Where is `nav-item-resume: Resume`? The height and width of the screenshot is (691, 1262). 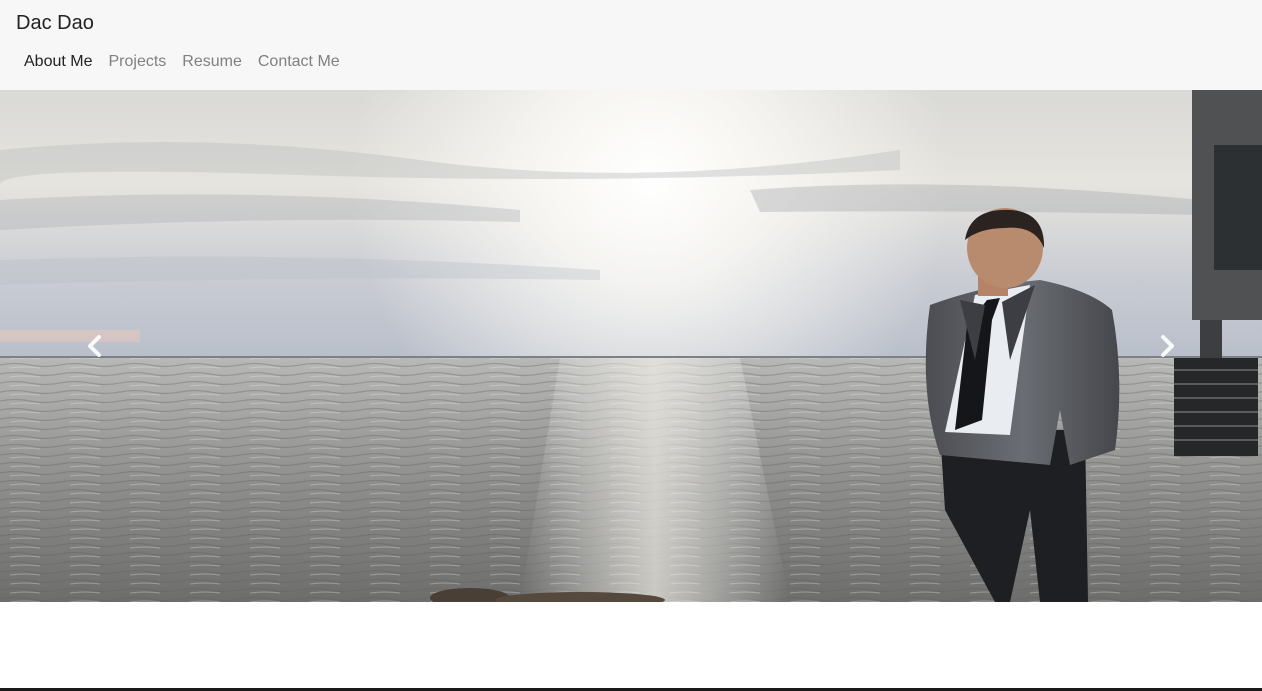
nav-item-resume: Resume is located at coordinates (212, 62).